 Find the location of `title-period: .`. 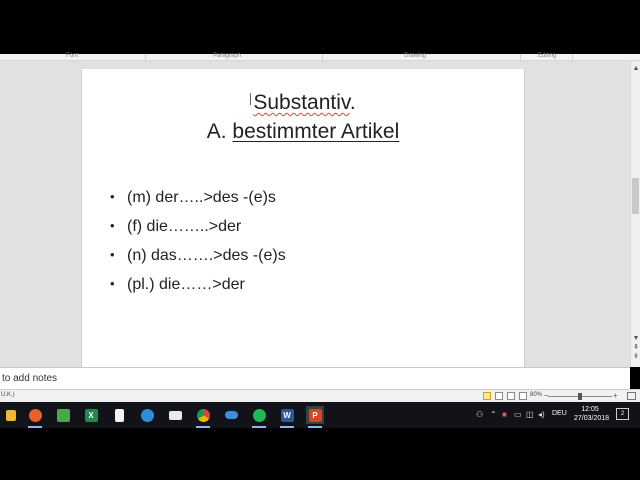

title-period: . is located at coordinates (352, 102).